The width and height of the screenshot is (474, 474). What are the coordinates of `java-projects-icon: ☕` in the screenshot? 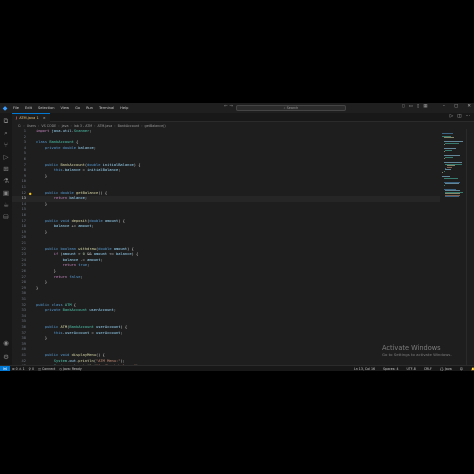 It's located at (6, 205).